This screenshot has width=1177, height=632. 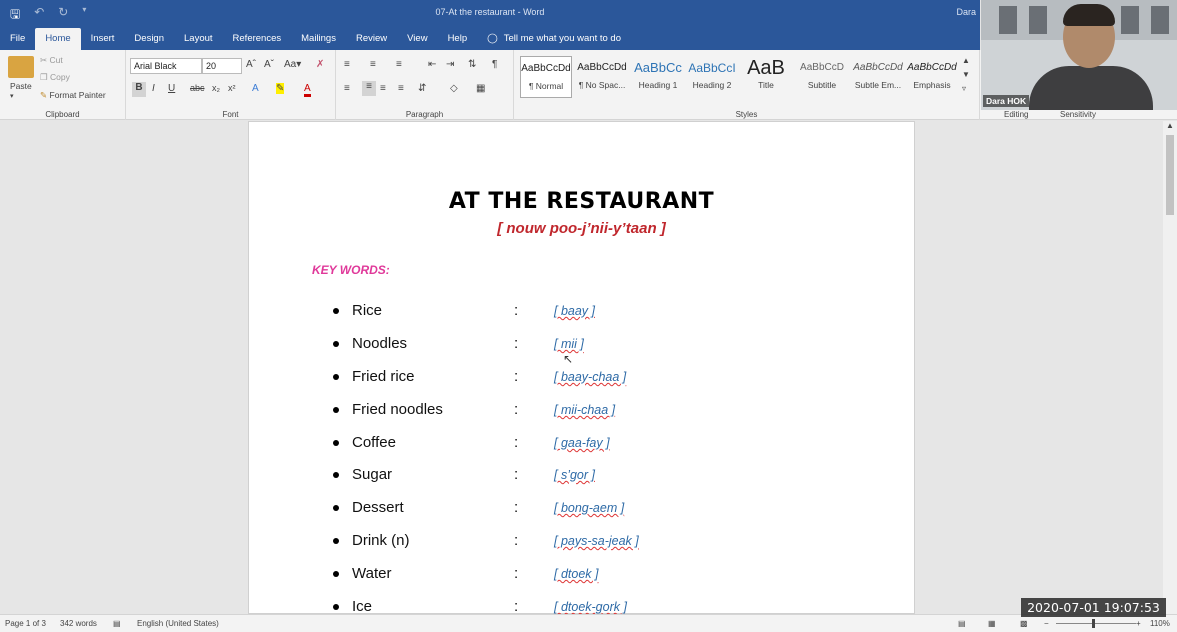 What do you see at coordinates (568, 359) in the screenshot?
I see `mouse-cursor-icon: ↖` at bounding box center [568, 359].